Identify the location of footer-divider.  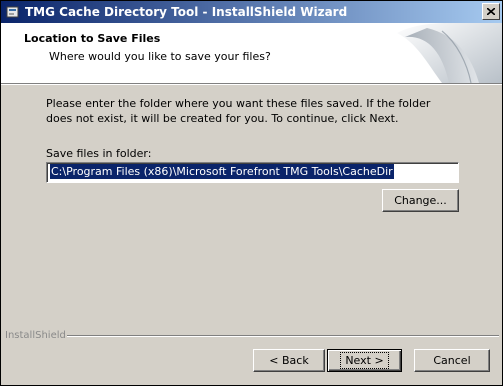
(283, 336).